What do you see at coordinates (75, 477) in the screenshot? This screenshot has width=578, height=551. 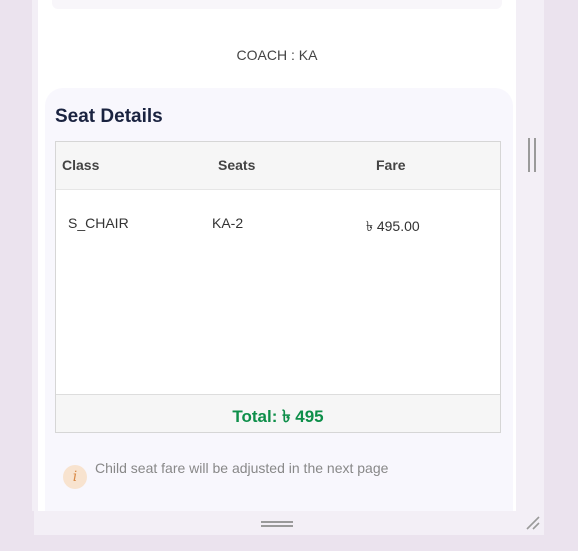 I see `info-icon: i` at bounding box center [75, 477].